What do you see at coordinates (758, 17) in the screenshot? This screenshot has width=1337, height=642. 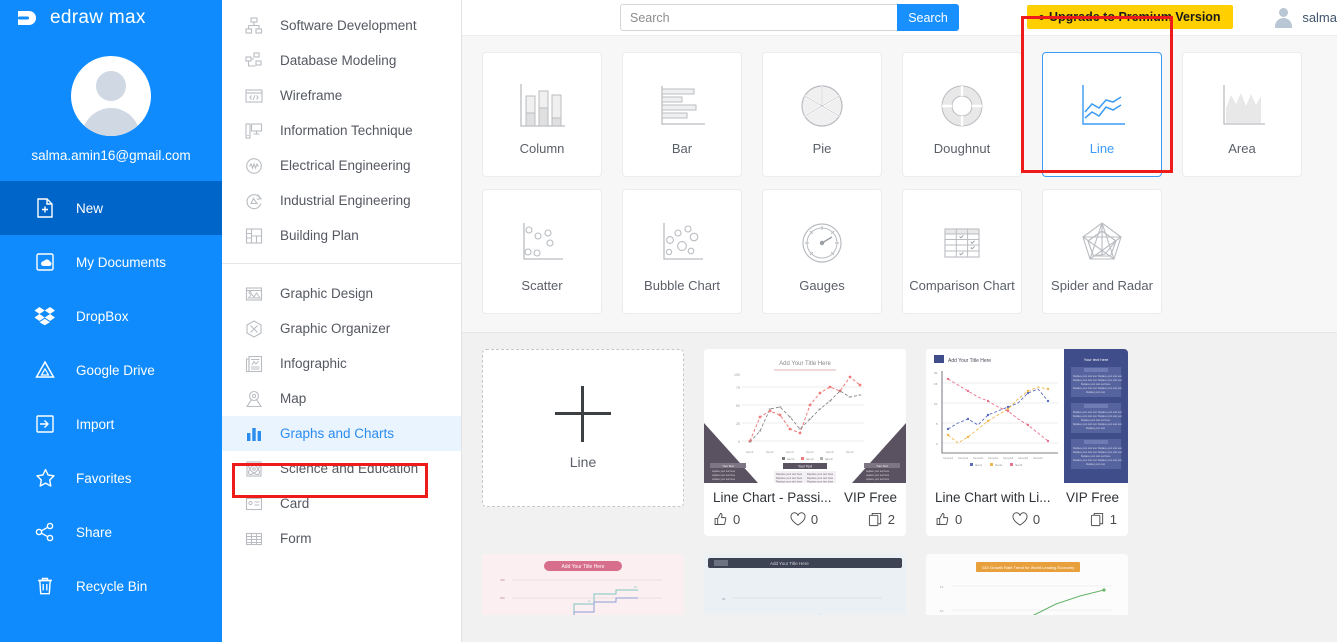 I see `search-input` at bounding box center [758, 17].